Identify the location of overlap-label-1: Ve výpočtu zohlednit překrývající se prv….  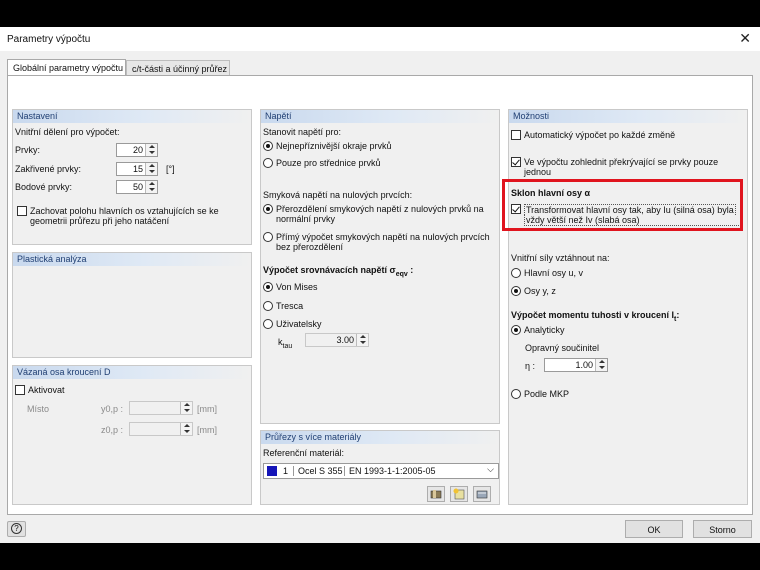
(621, 162).